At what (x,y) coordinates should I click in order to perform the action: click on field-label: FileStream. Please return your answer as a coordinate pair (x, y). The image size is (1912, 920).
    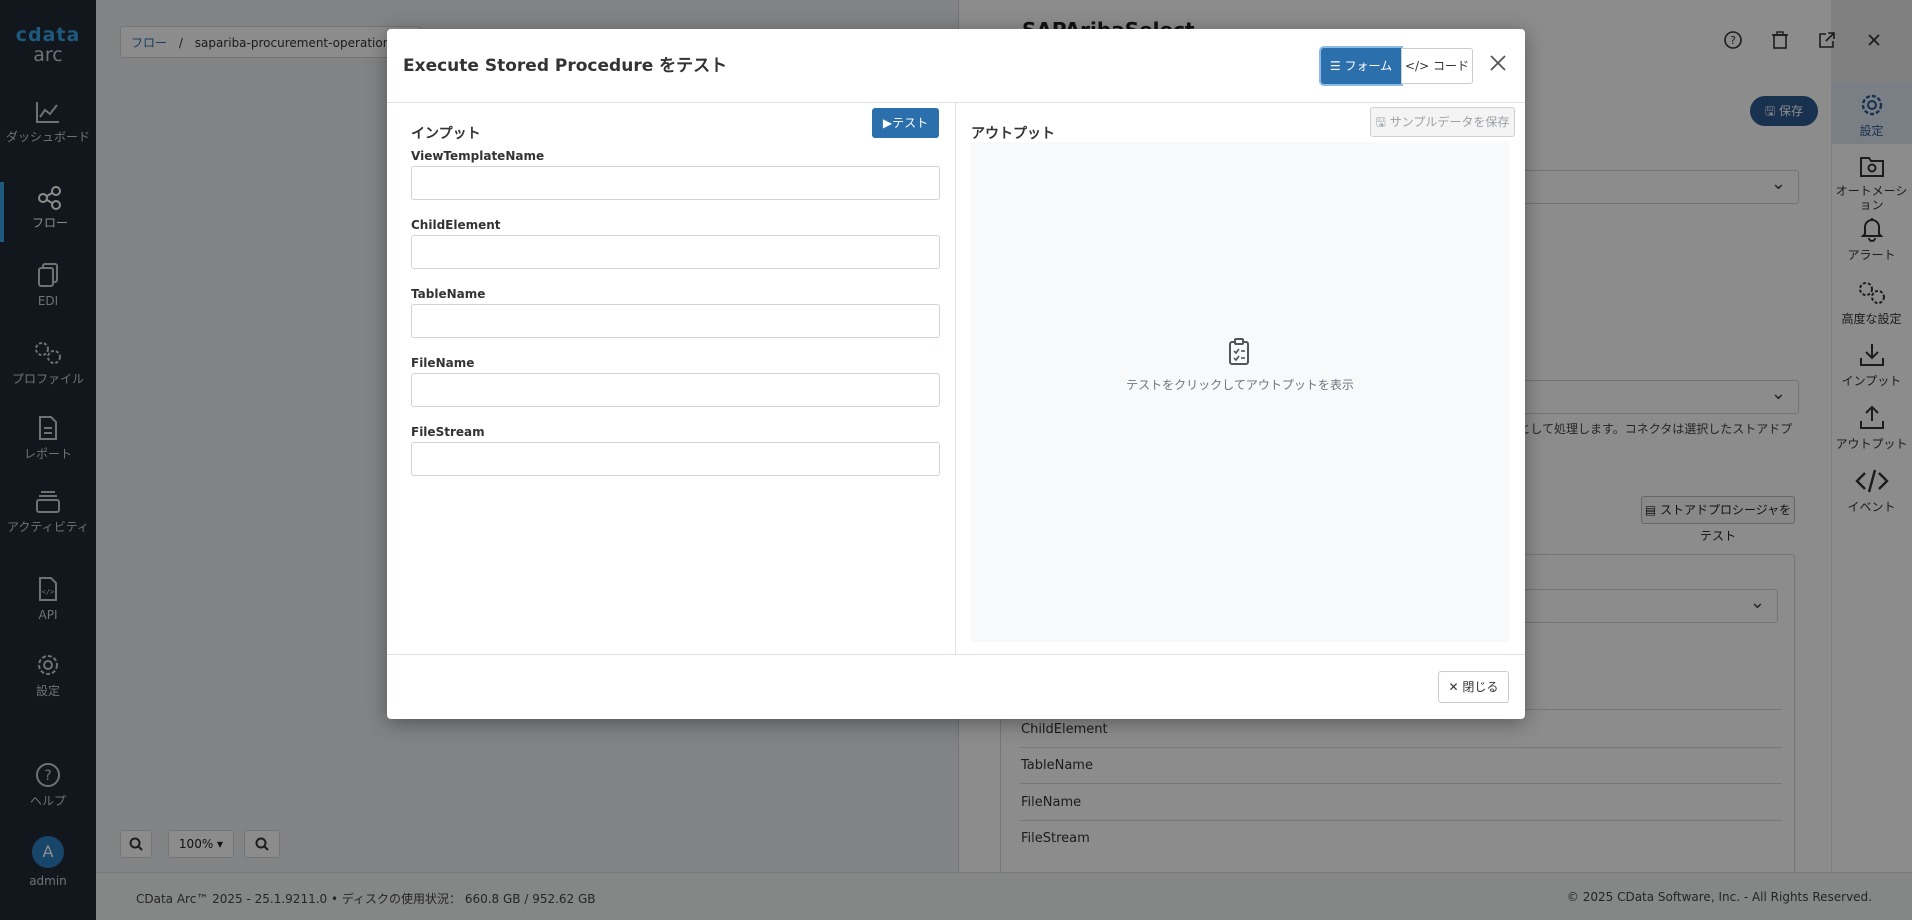
    Looking at the image, I should click on (448, 432).